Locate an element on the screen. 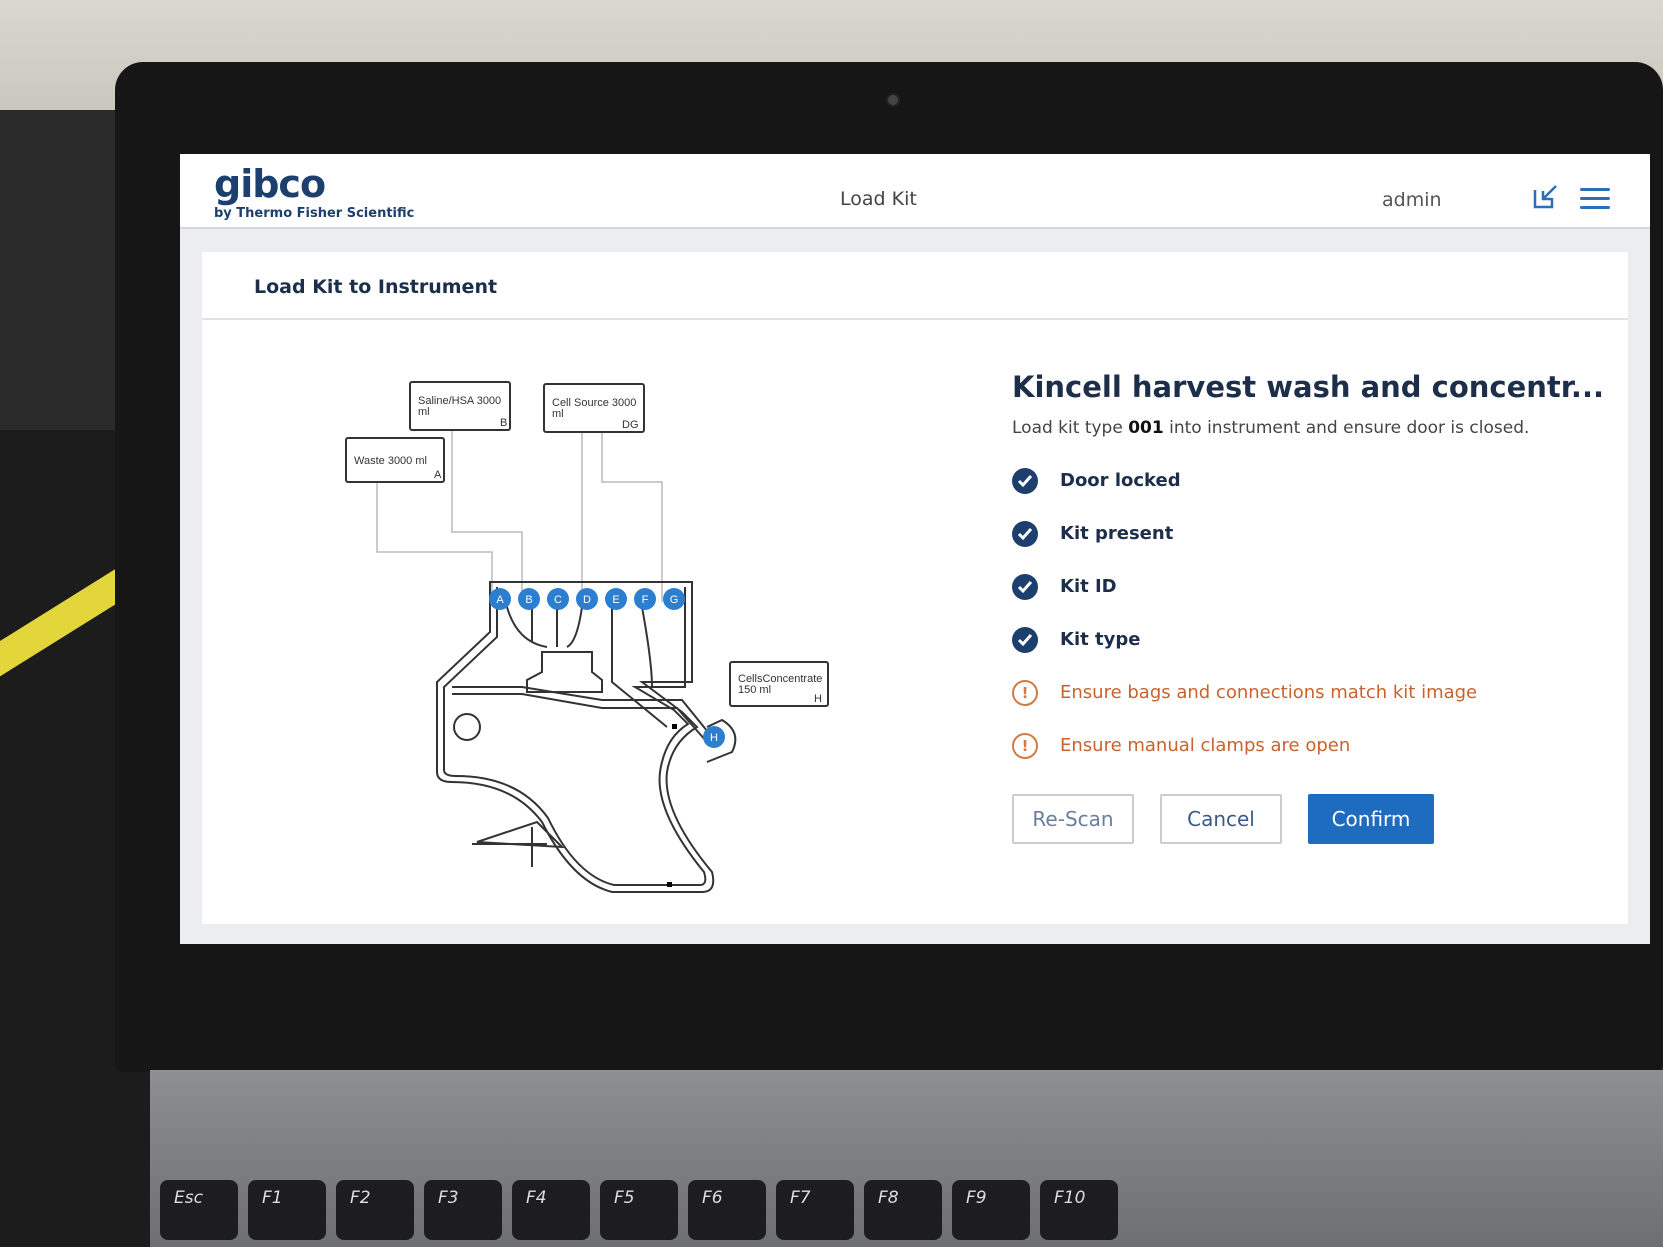  port-label: E is located at coordinates (615, 600).